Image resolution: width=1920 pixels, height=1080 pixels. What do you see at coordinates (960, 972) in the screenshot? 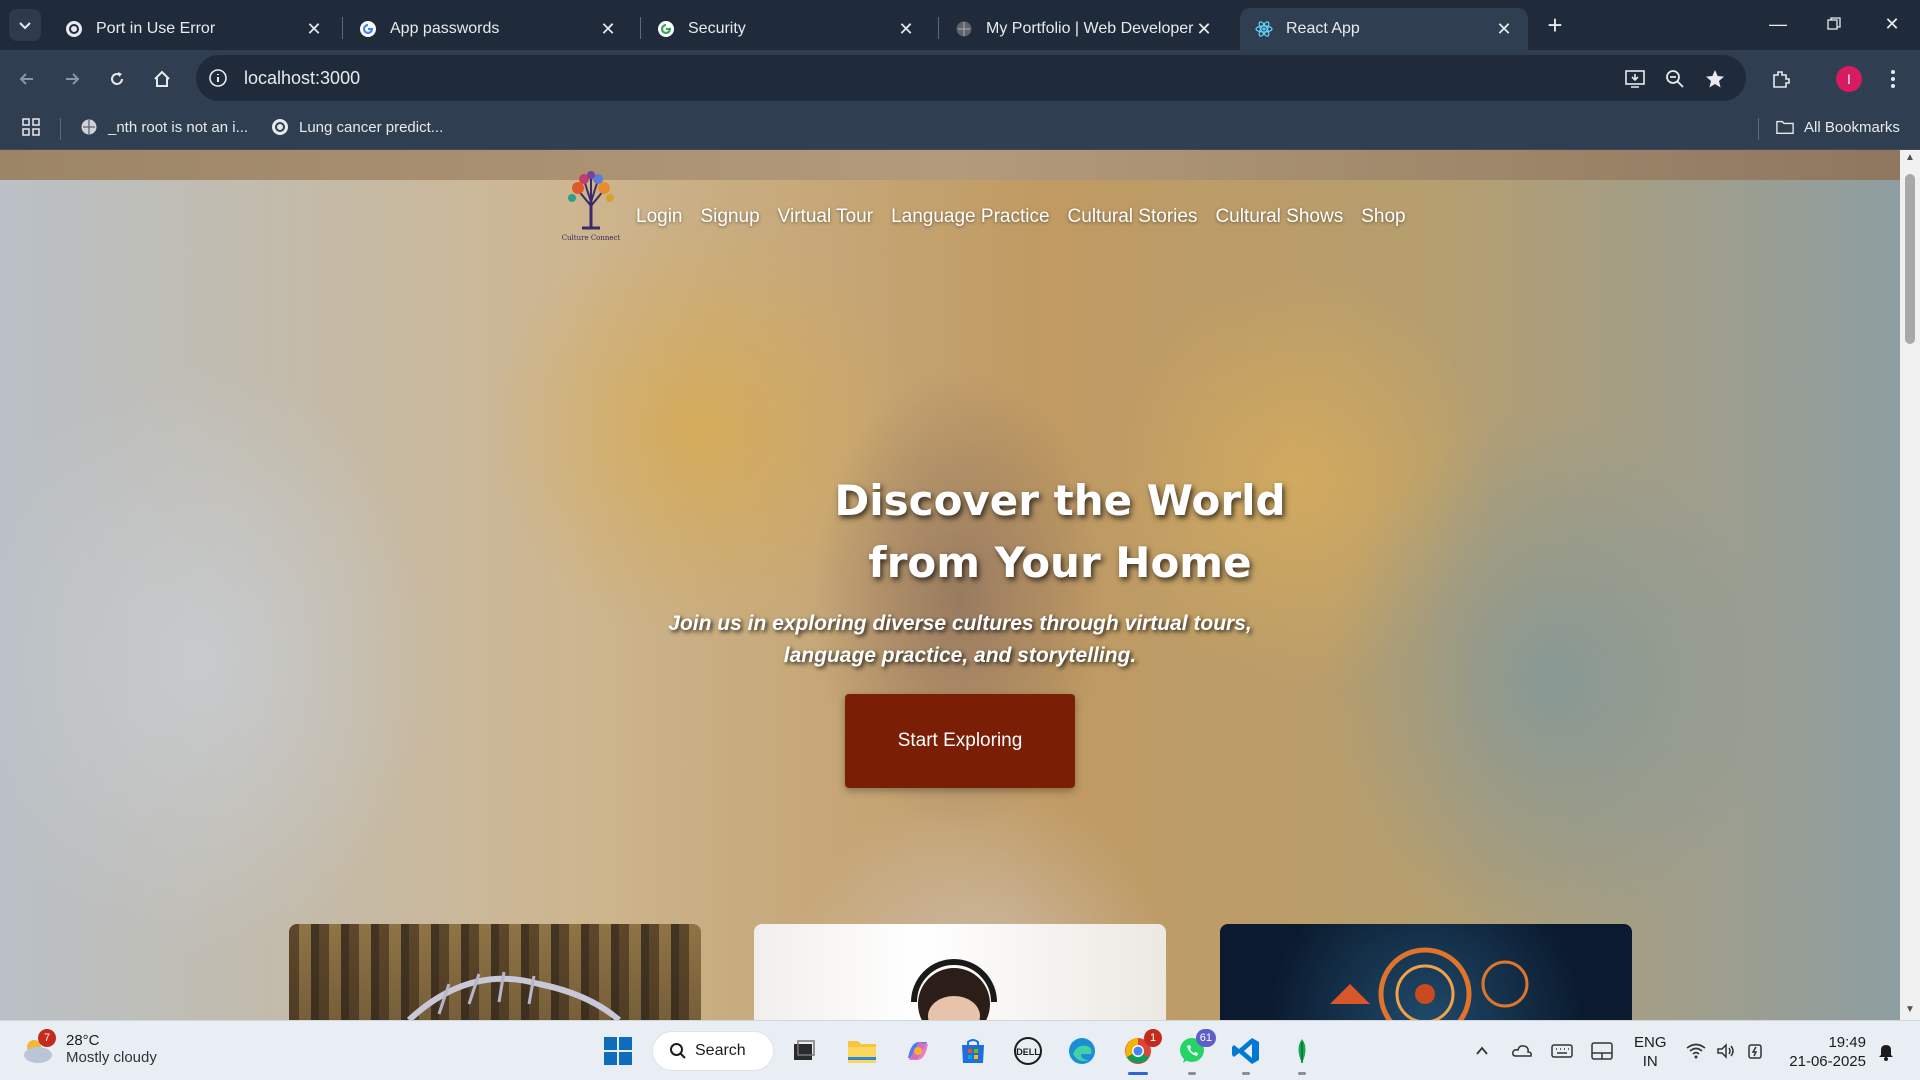
I see `feature-card-language-practice` at bounding box center [960, 972].